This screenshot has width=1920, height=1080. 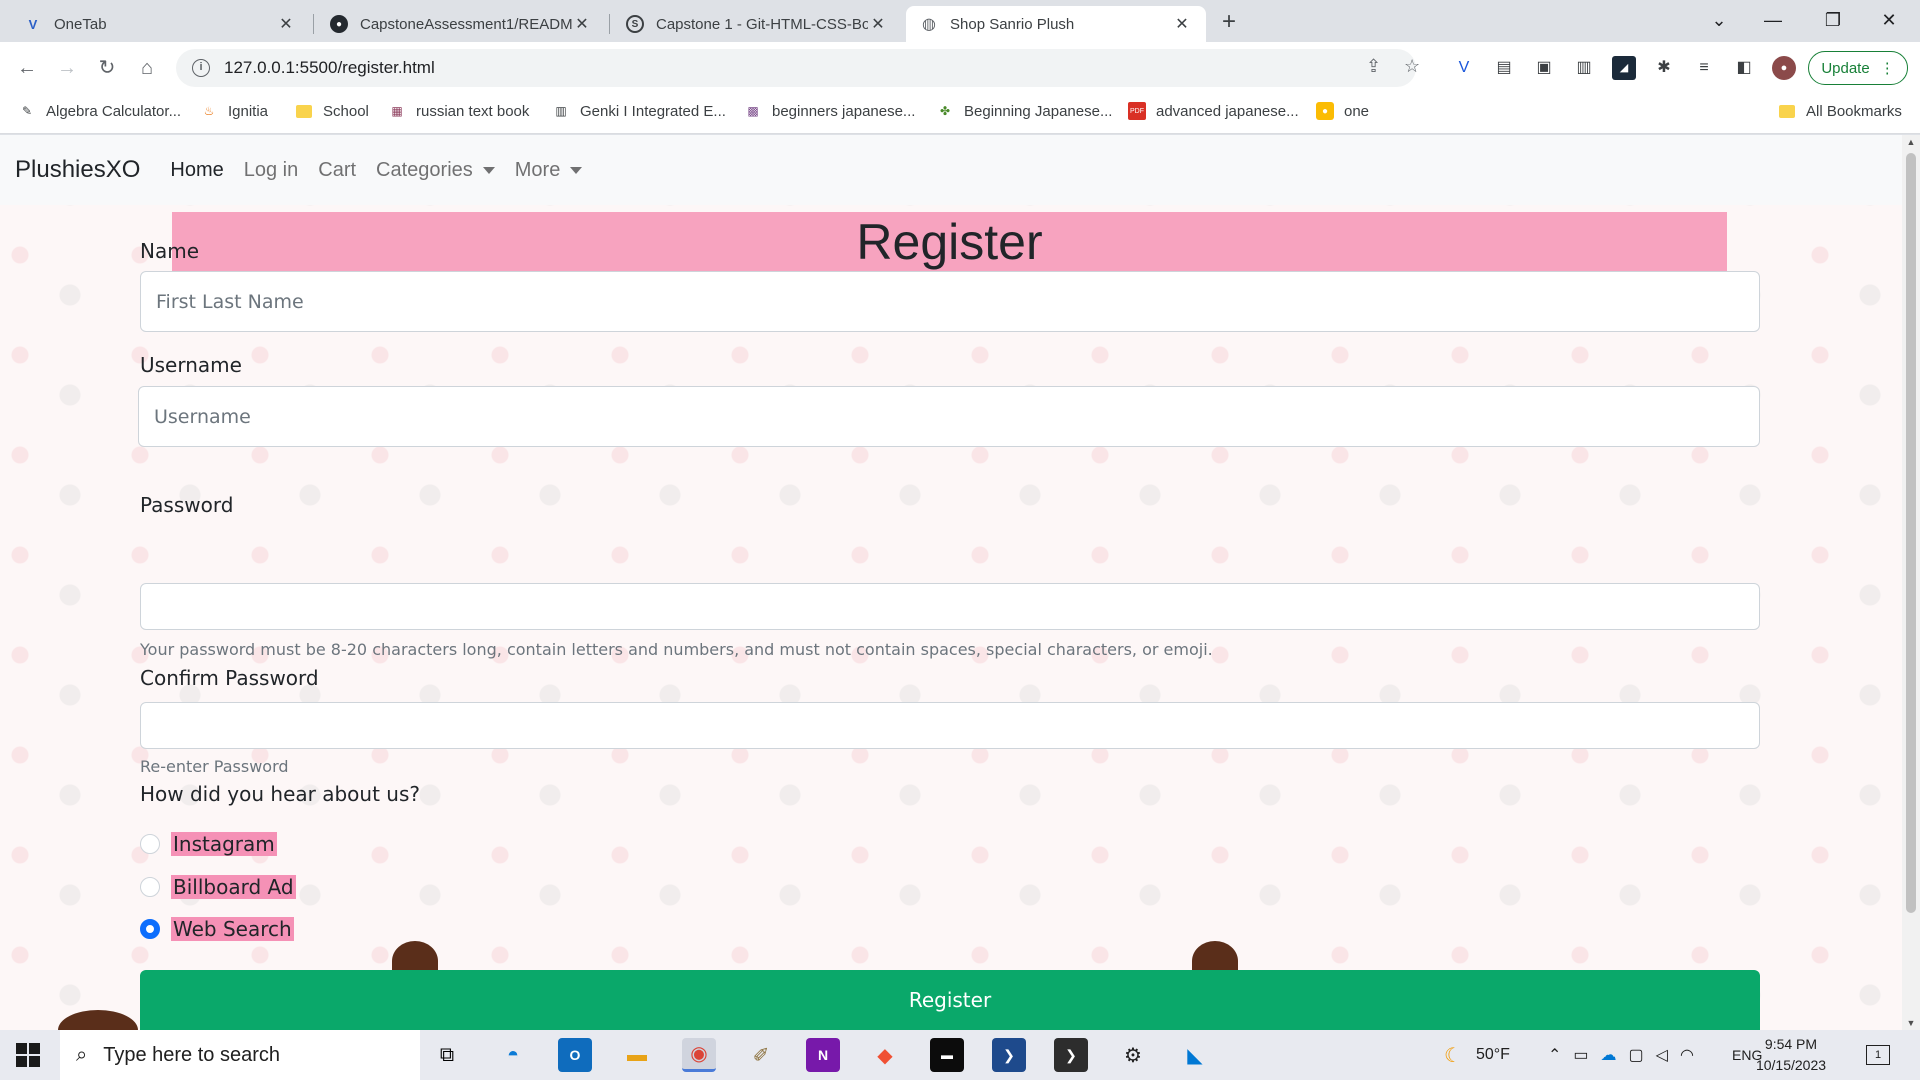 What do you see at coordinates (107, 68) in the screenshot?
I see `reload-icon: ↻` at bounding box center [107, 68].